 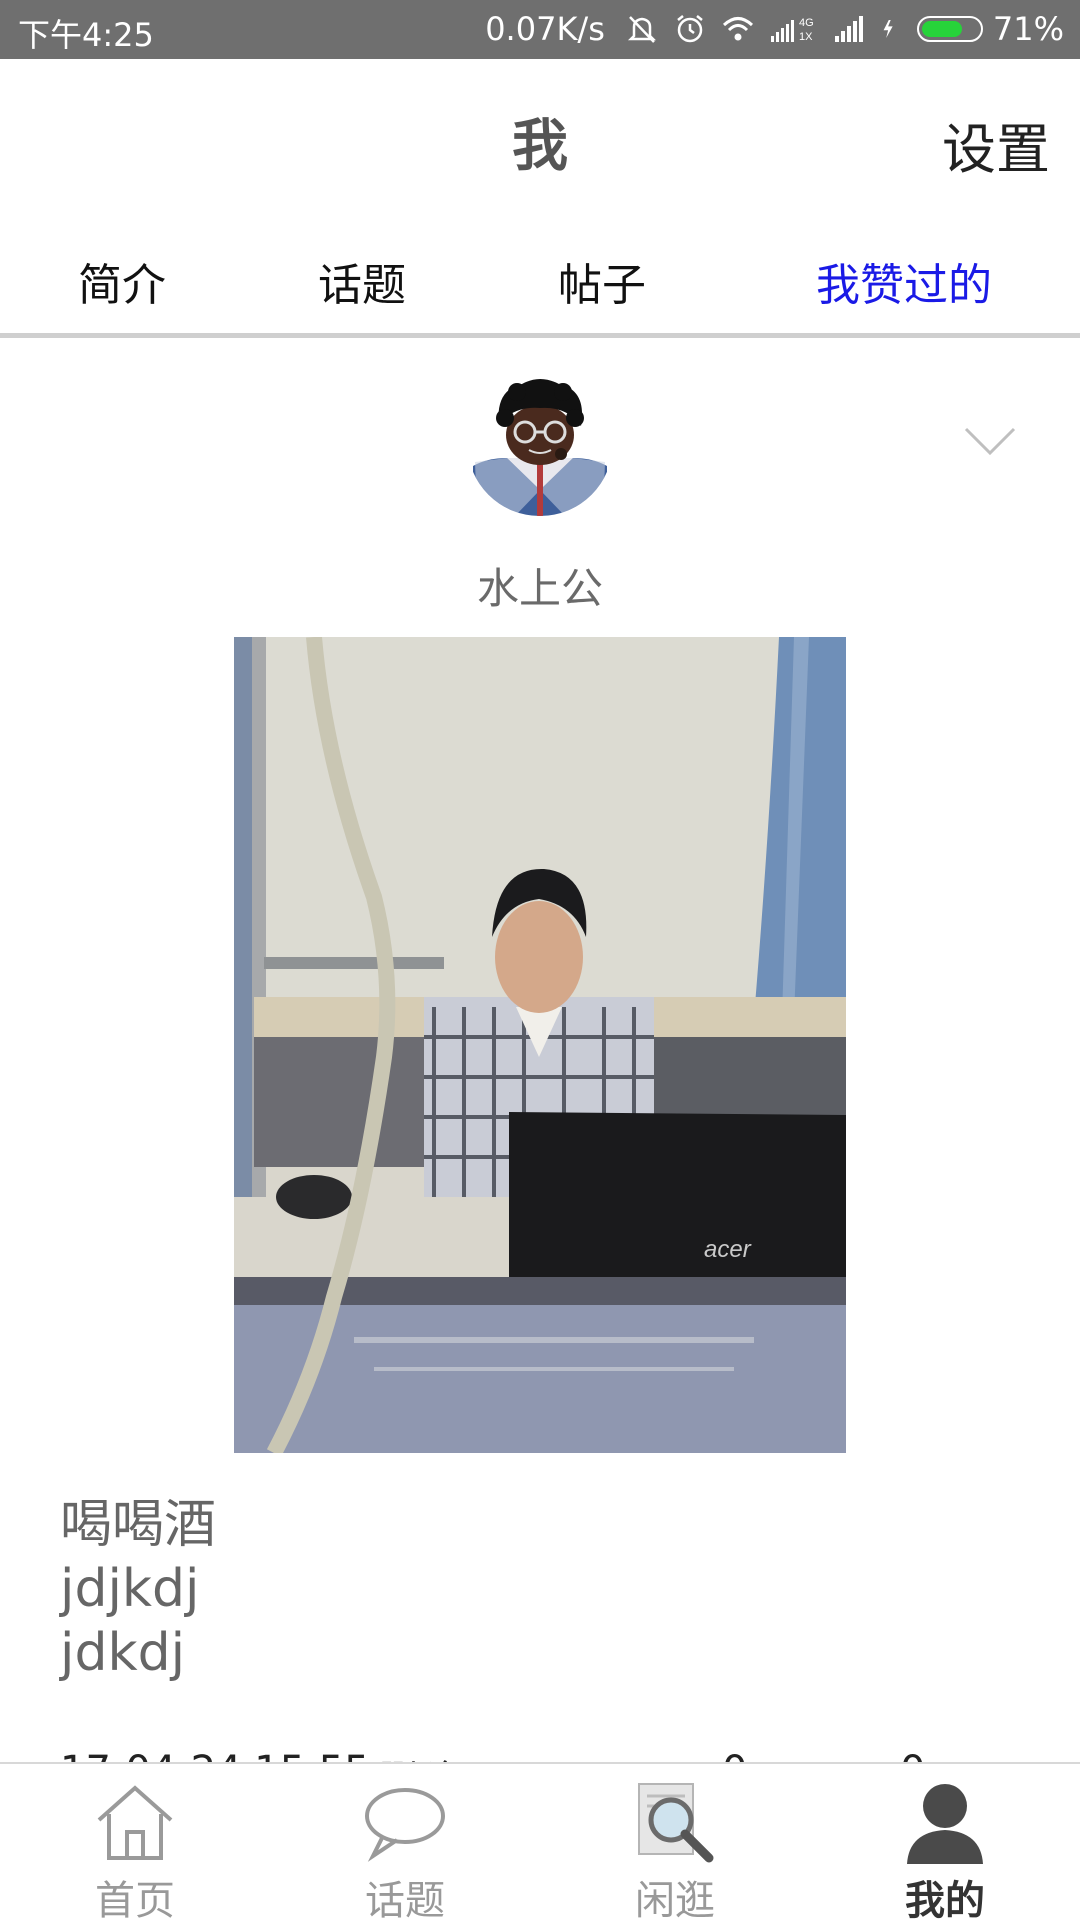 What do you see at coordinates (996, 144) in the screenshot?
I see `settings-button: 设置` at bounding box center [996, 144].